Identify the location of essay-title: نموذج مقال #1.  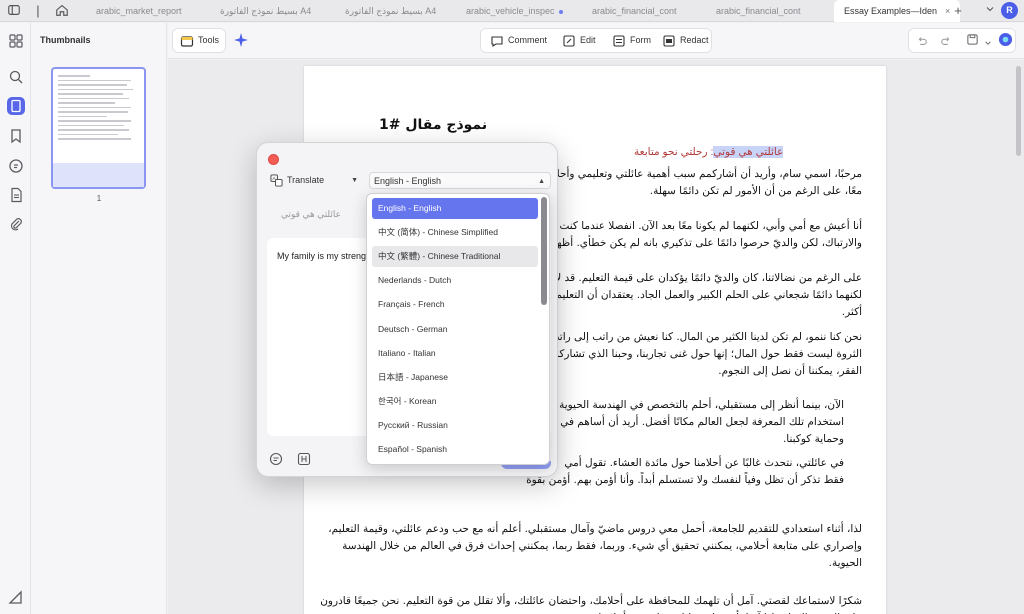
(433, 125).